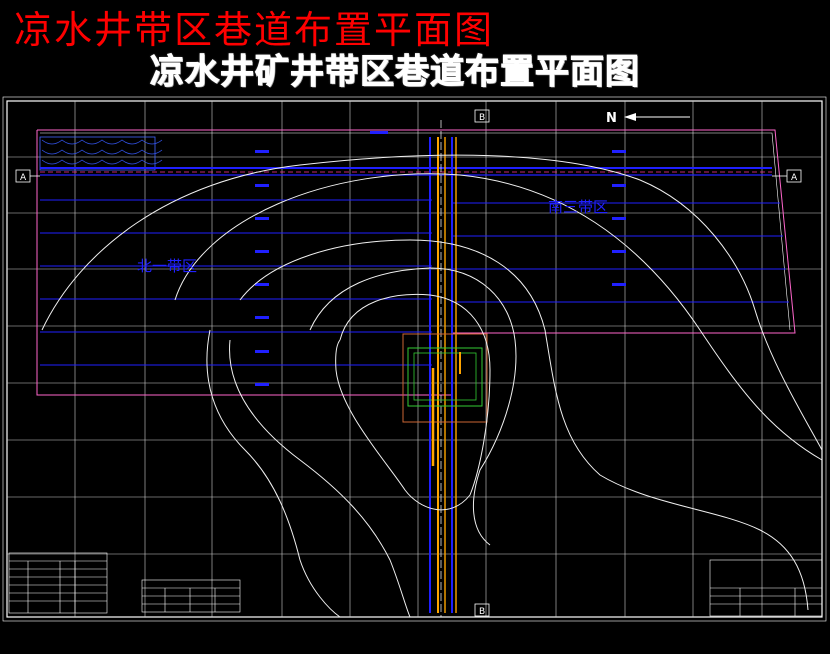  Describe the element at coordinates (23, 178) in the screenshot. I see `section-label-a-left: A` at that location.